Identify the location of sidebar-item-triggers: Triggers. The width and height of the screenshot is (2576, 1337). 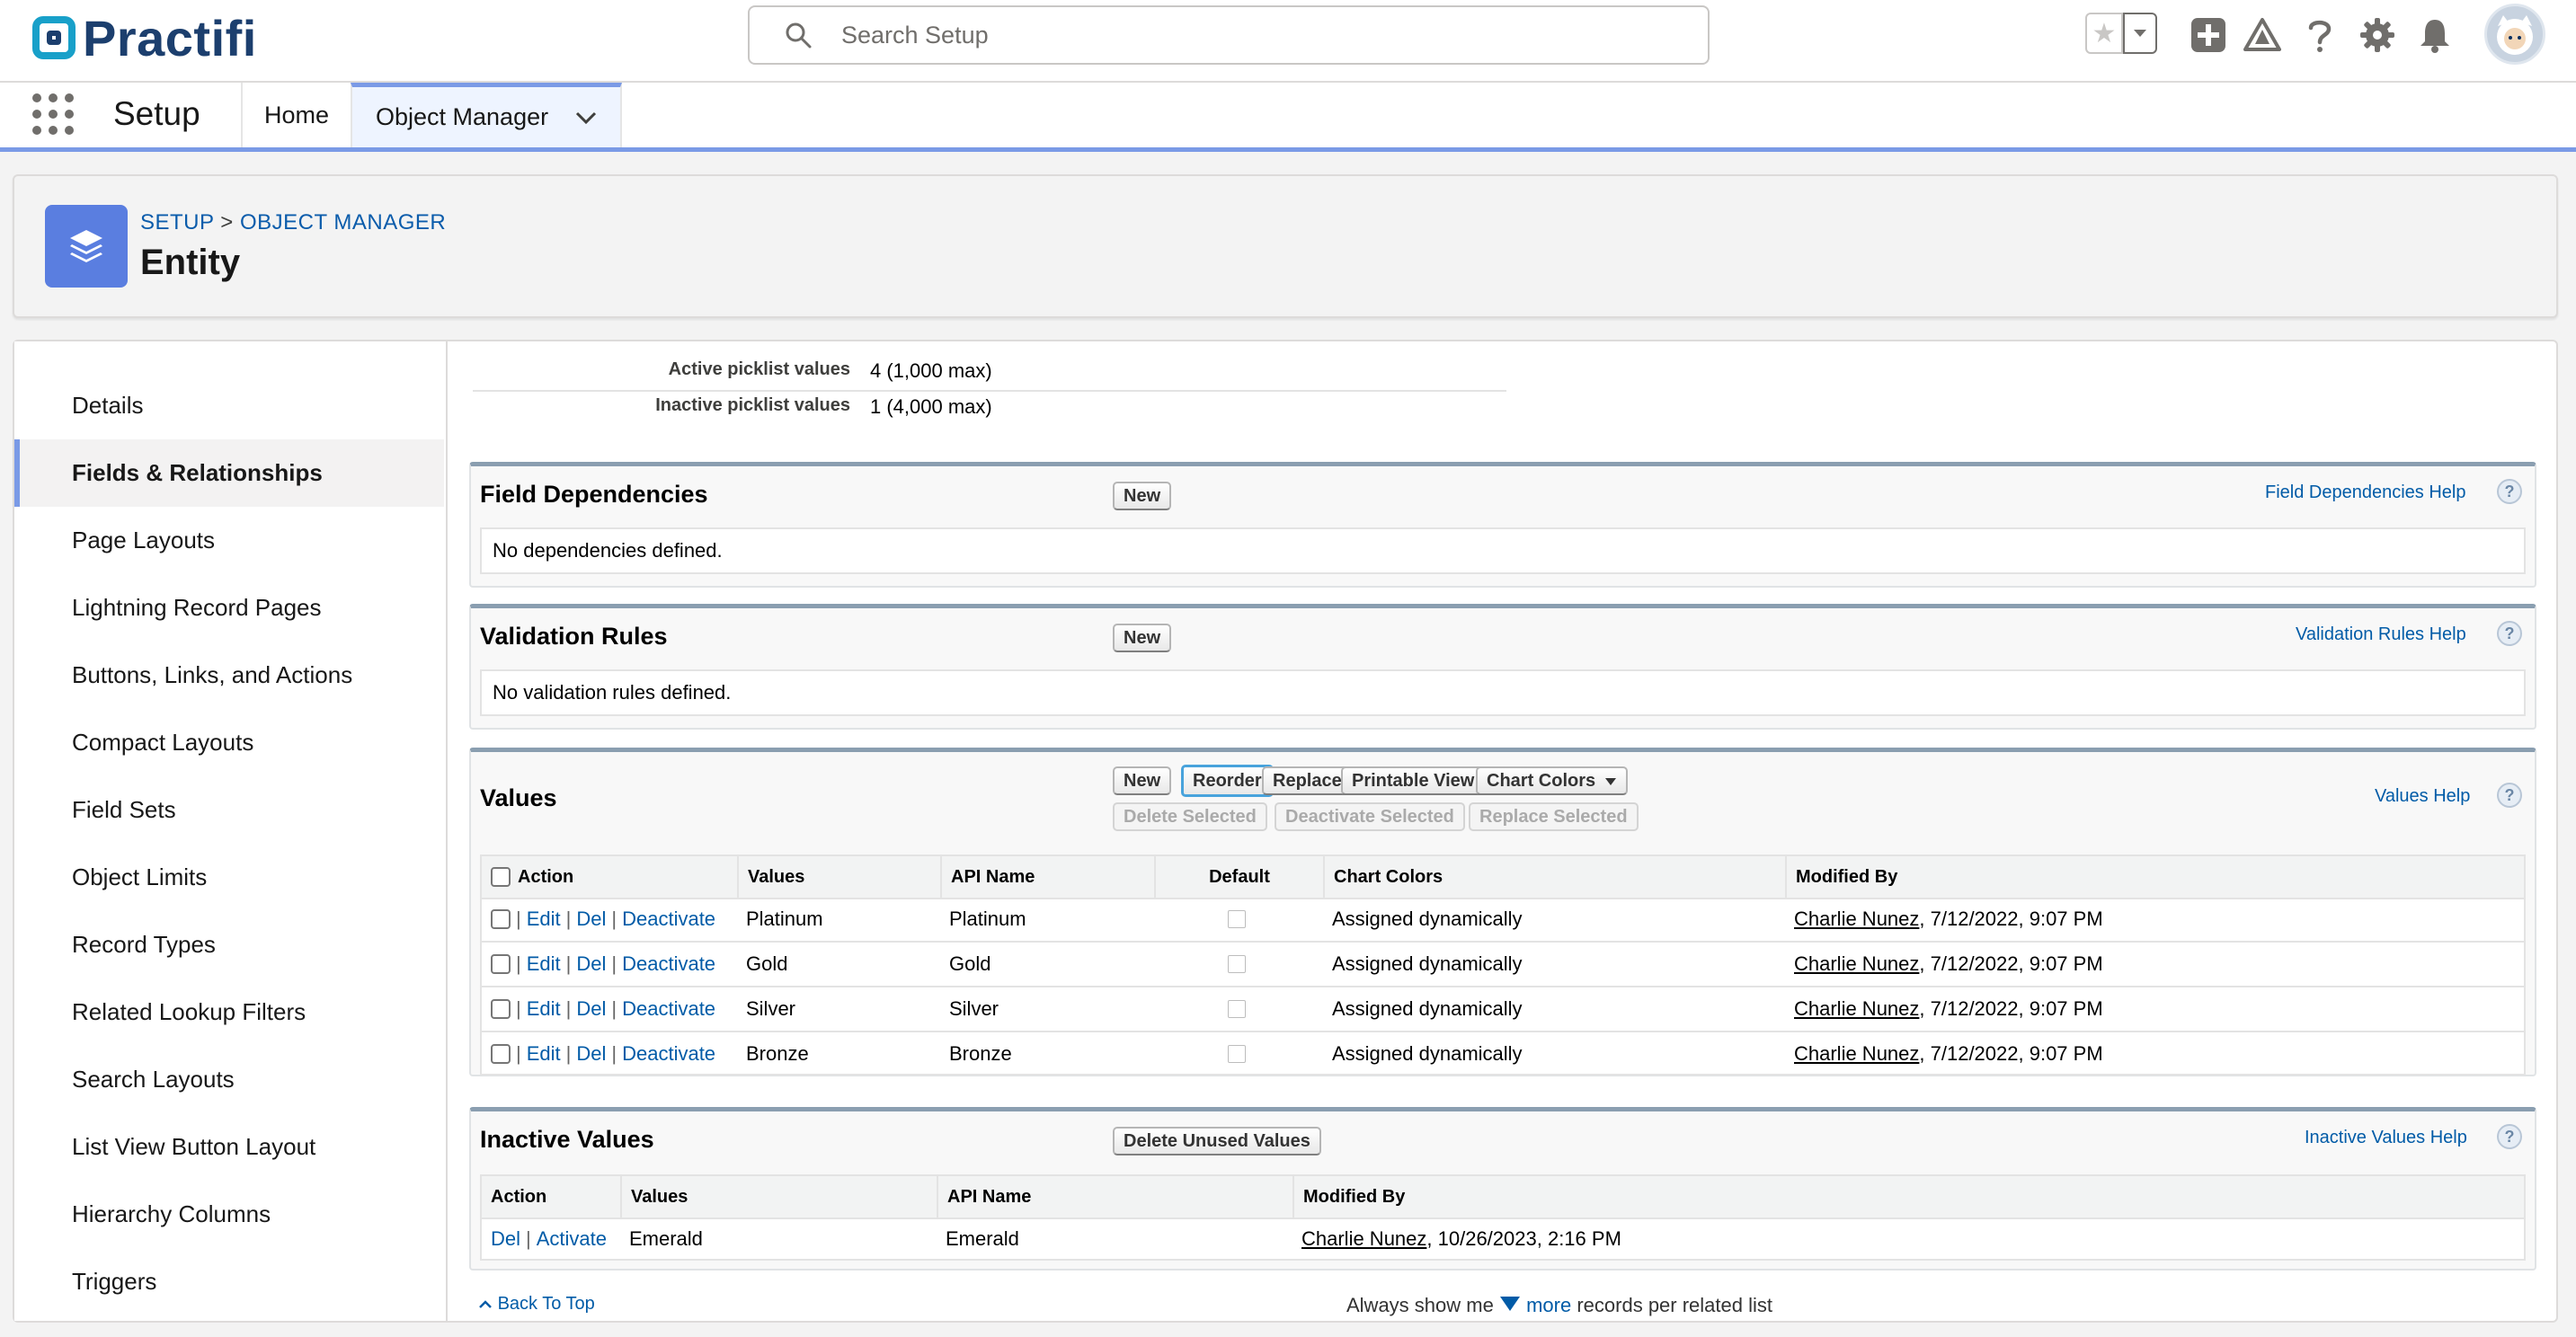
(229, 1281).